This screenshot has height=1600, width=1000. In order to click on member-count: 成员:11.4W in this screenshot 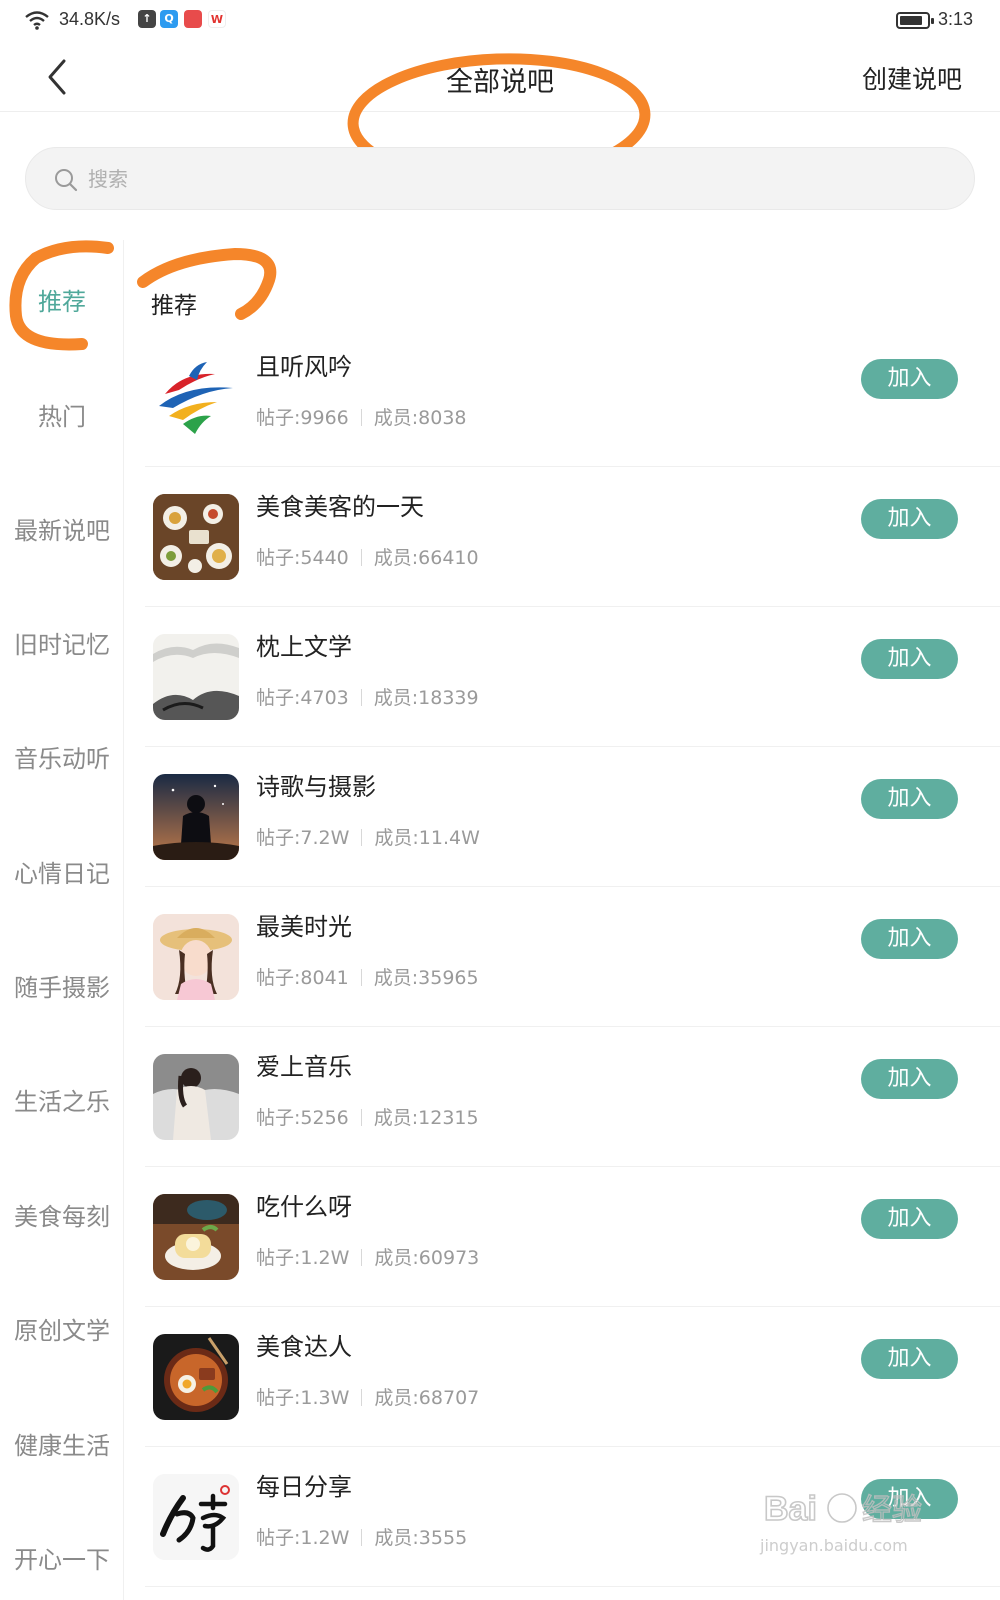, I will do `click(427, 838)`.